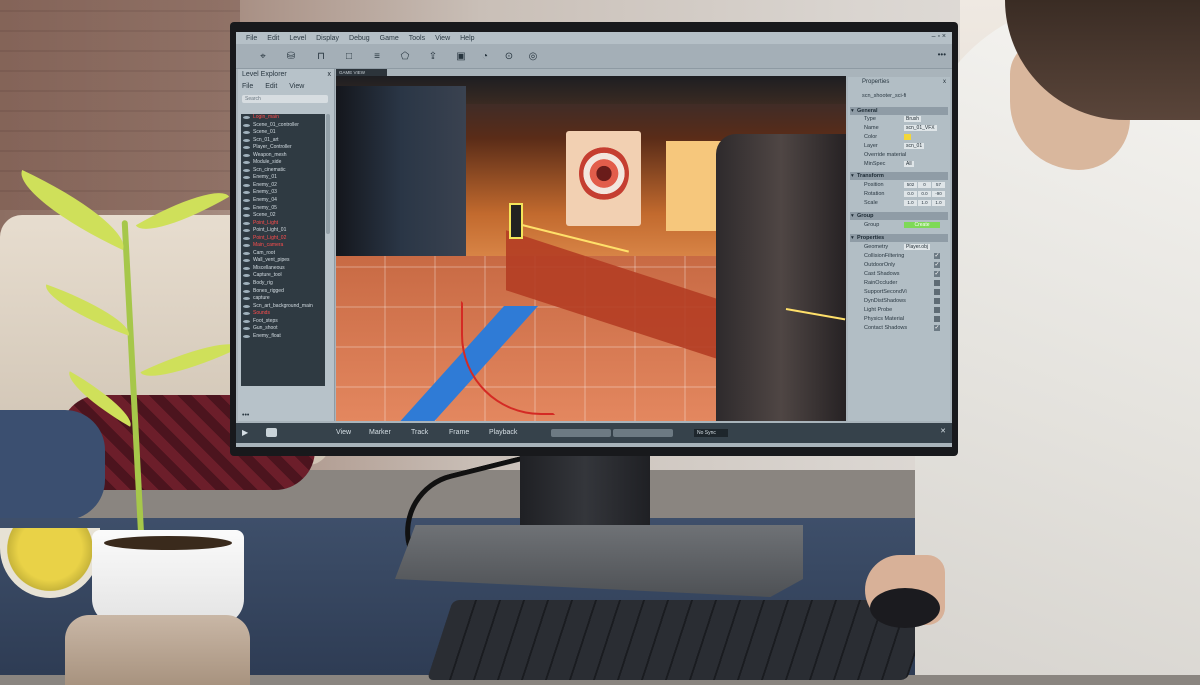  Describe the element at coordinates (283, 133) in the screenshot. I see `tree-item: Scene_01` at that location.